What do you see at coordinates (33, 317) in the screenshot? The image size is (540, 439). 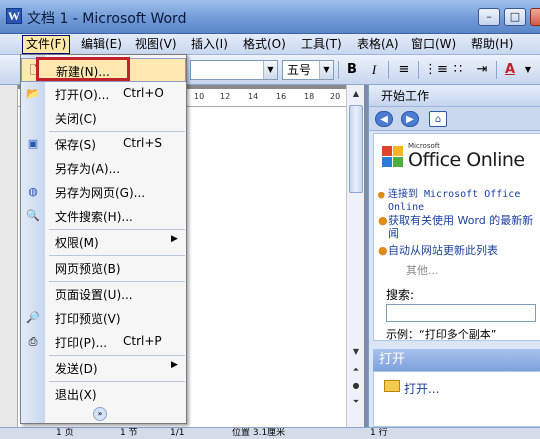 I see `print-preview-icon: 🔎` at bounding box center [33, 317].